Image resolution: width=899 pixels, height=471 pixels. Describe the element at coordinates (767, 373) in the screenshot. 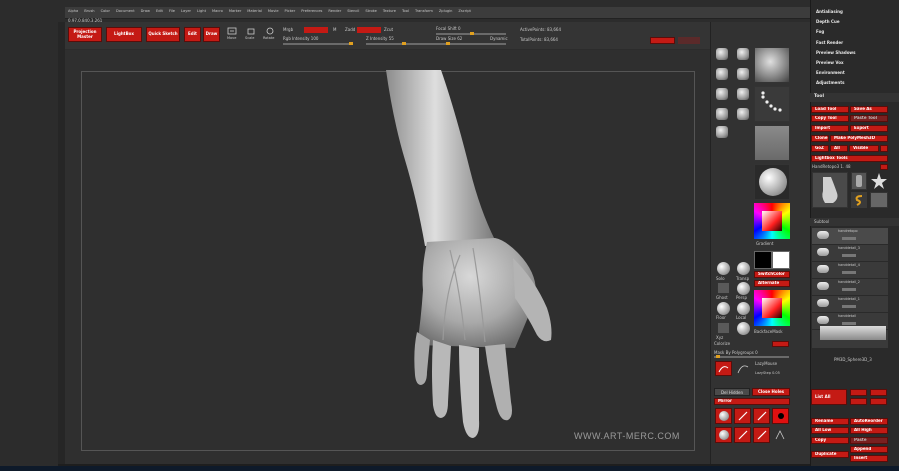

I see `lazy-step-slider: LazyStep 0.05` at that location.